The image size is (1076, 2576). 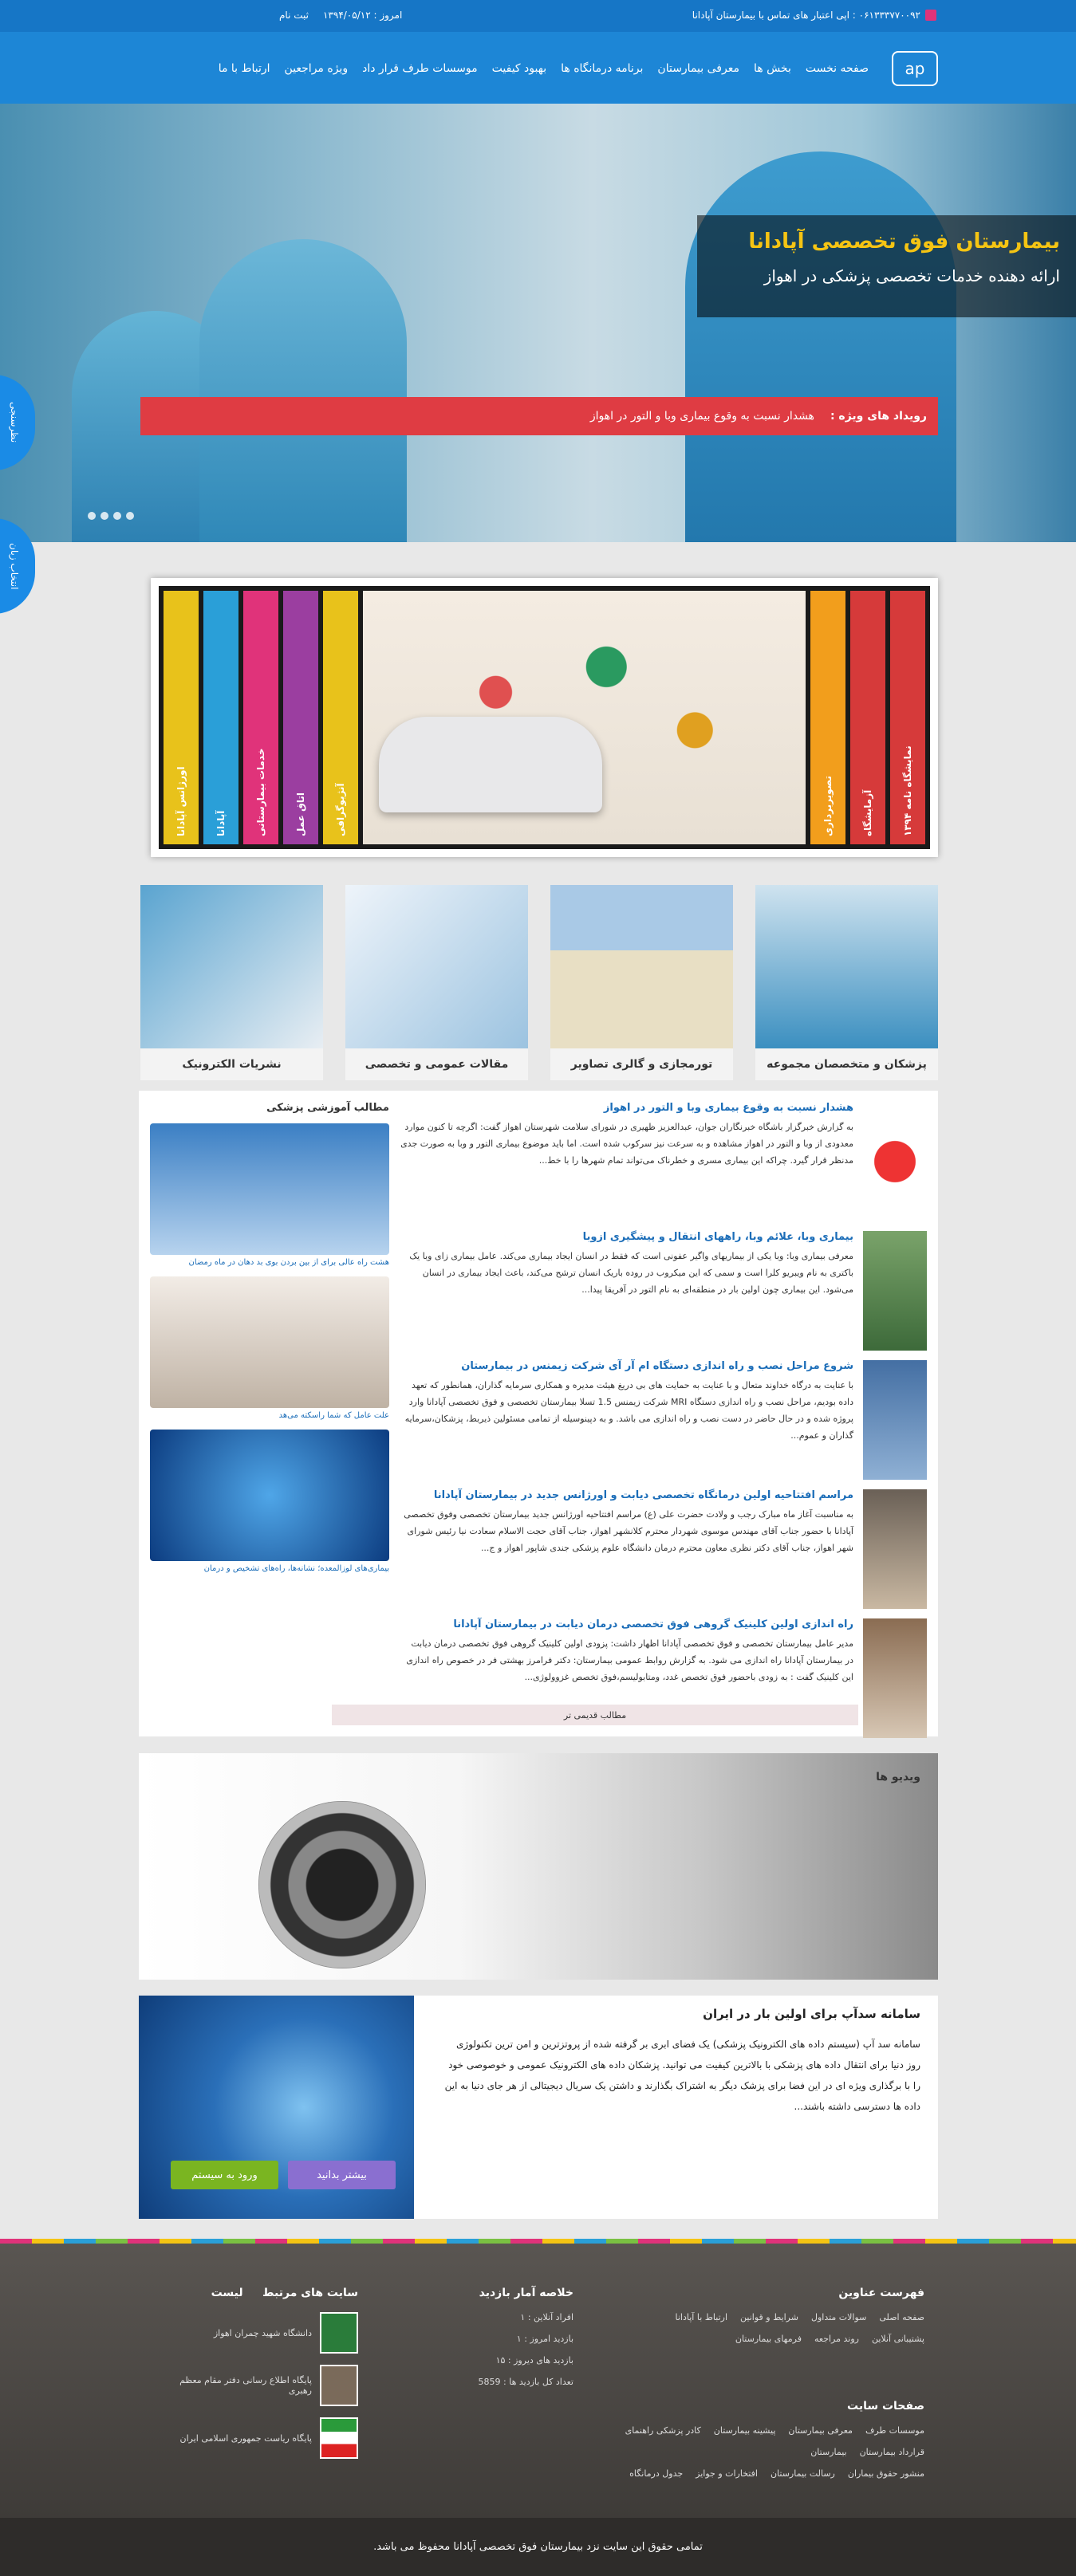 I want to click on menu-item-departments: بخش ها, so click(x=772, y=68).